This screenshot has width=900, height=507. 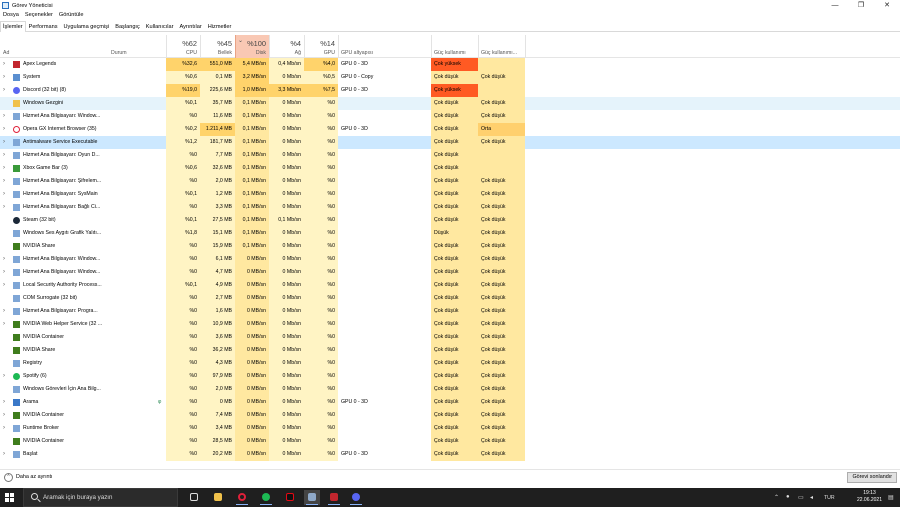 I want to click on discord-tray-icon: ●, so click(x=788, y=497).